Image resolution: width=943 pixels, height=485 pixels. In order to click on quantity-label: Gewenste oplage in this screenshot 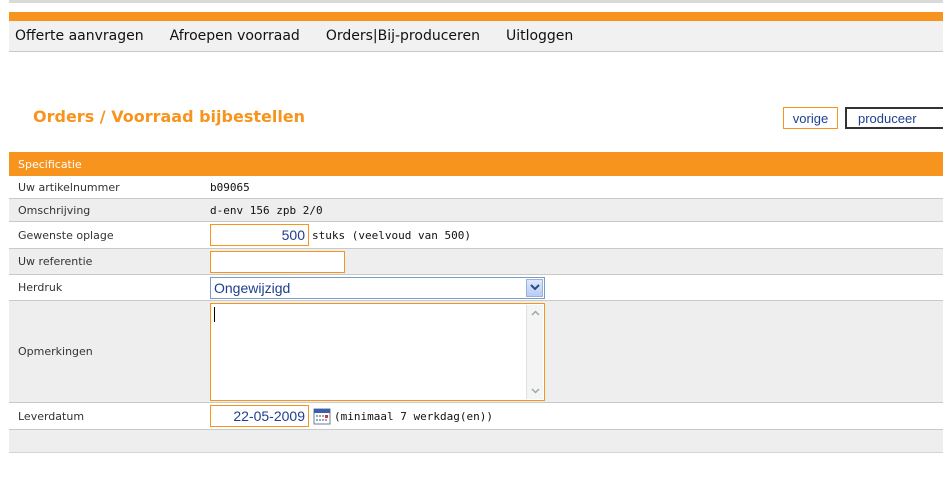, I will do `click(66, 235)`.